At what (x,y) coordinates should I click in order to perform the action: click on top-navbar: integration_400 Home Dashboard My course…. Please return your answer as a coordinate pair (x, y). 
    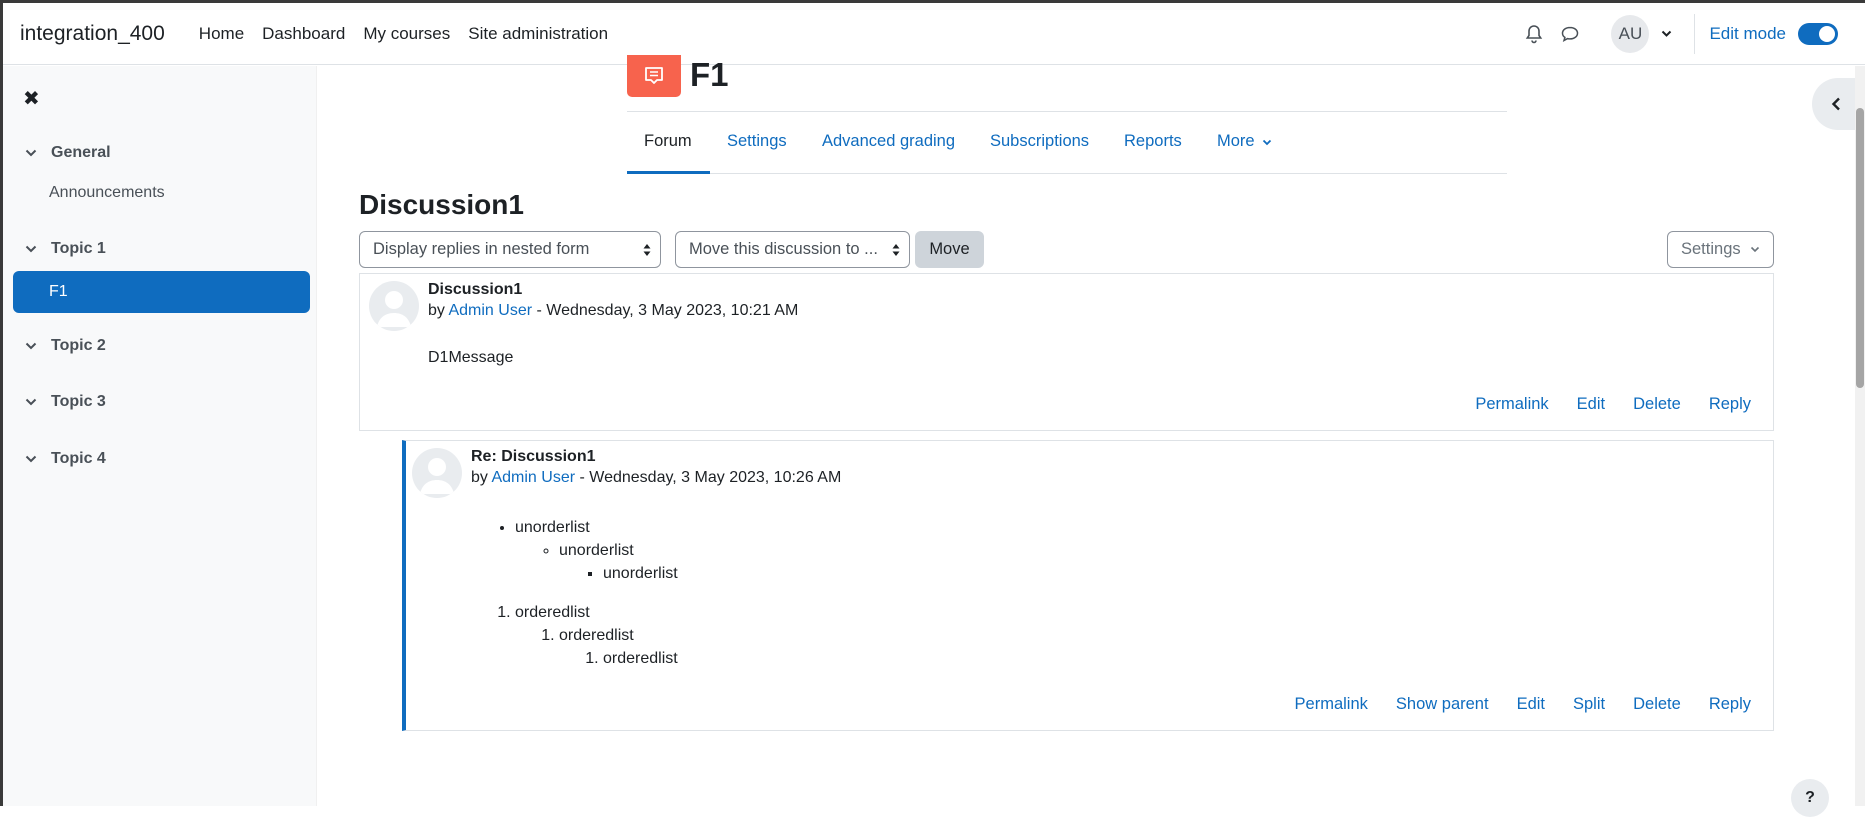
    Looking at the image, I should click on (934, 34).